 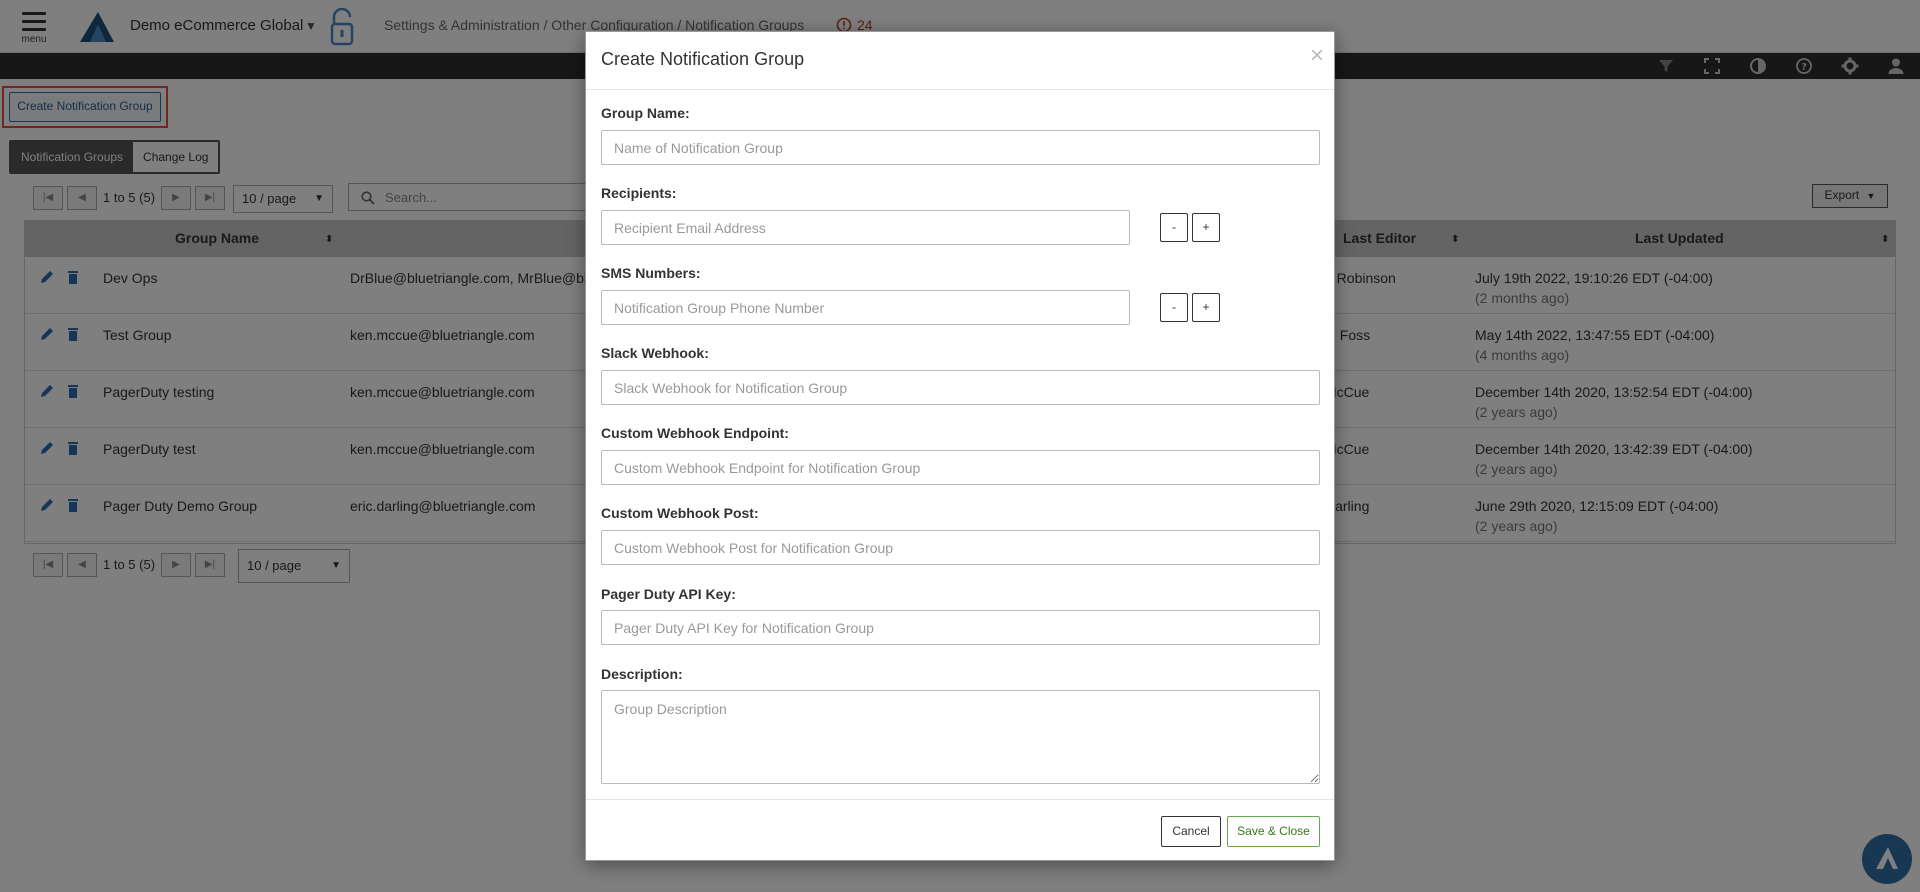 What do you see at coordinates (1174, 227) in the screenshot?
I see `remove-recipient-button: -` at bounding box center [1174, 227].